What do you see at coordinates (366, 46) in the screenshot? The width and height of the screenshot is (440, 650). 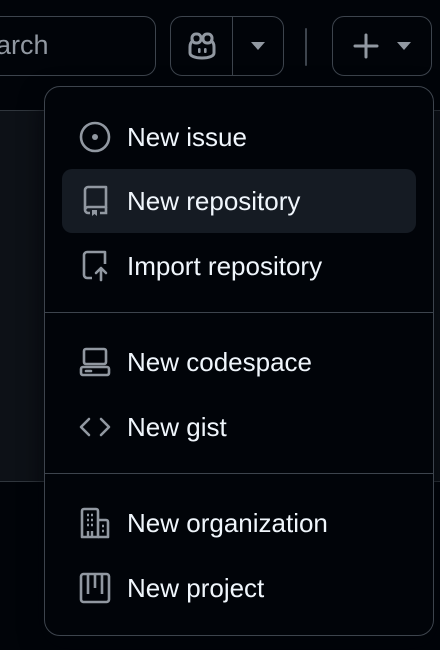 I see `plus-icon` at bounding box center [366, 46].